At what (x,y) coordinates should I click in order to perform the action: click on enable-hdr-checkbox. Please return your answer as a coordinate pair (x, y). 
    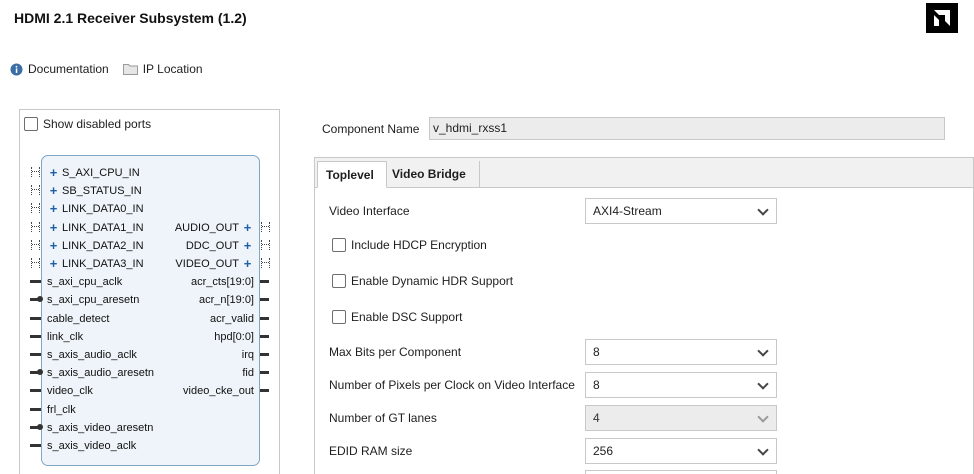
    Looking at the image, I should click on (339, 281).